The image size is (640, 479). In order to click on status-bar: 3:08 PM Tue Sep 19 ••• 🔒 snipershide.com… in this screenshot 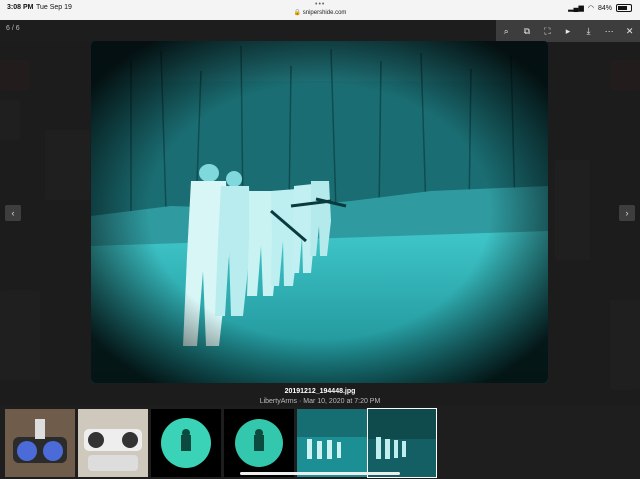, I will do `click(320, 10)`.